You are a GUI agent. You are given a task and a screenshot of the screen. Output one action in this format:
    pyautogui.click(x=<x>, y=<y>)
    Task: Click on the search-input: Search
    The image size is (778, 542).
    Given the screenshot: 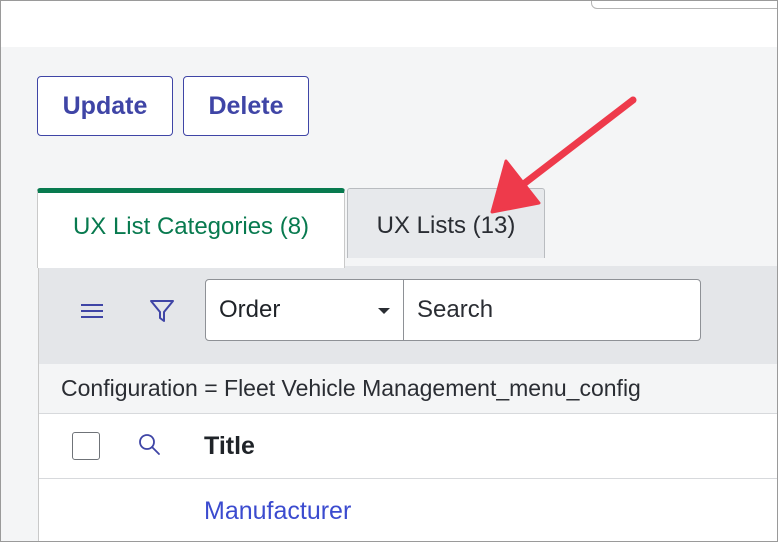 What is the action you would take?
    pyautogui.click(x=552, y=310)
    